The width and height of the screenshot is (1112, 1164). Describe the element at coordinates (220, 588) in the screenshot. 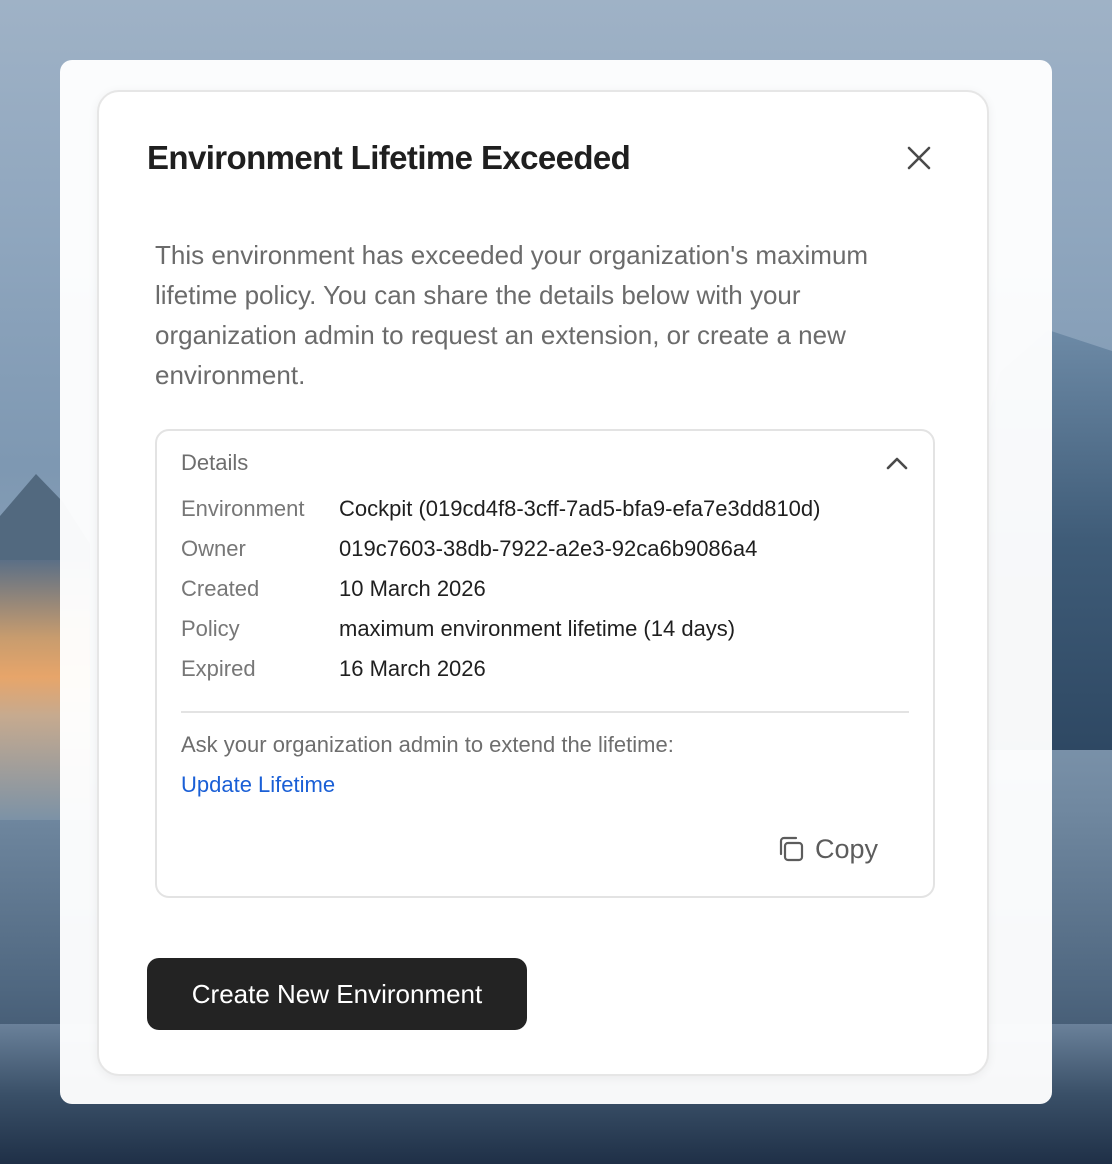

I see `detail-label: Created` at that location.